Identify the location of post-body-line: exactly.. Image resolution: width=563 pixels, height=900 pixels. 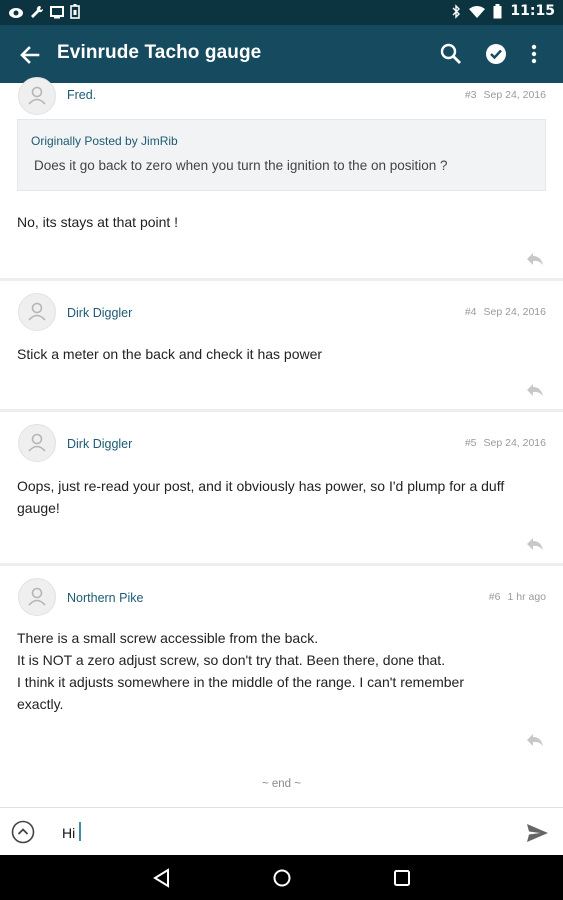
(40, 704).